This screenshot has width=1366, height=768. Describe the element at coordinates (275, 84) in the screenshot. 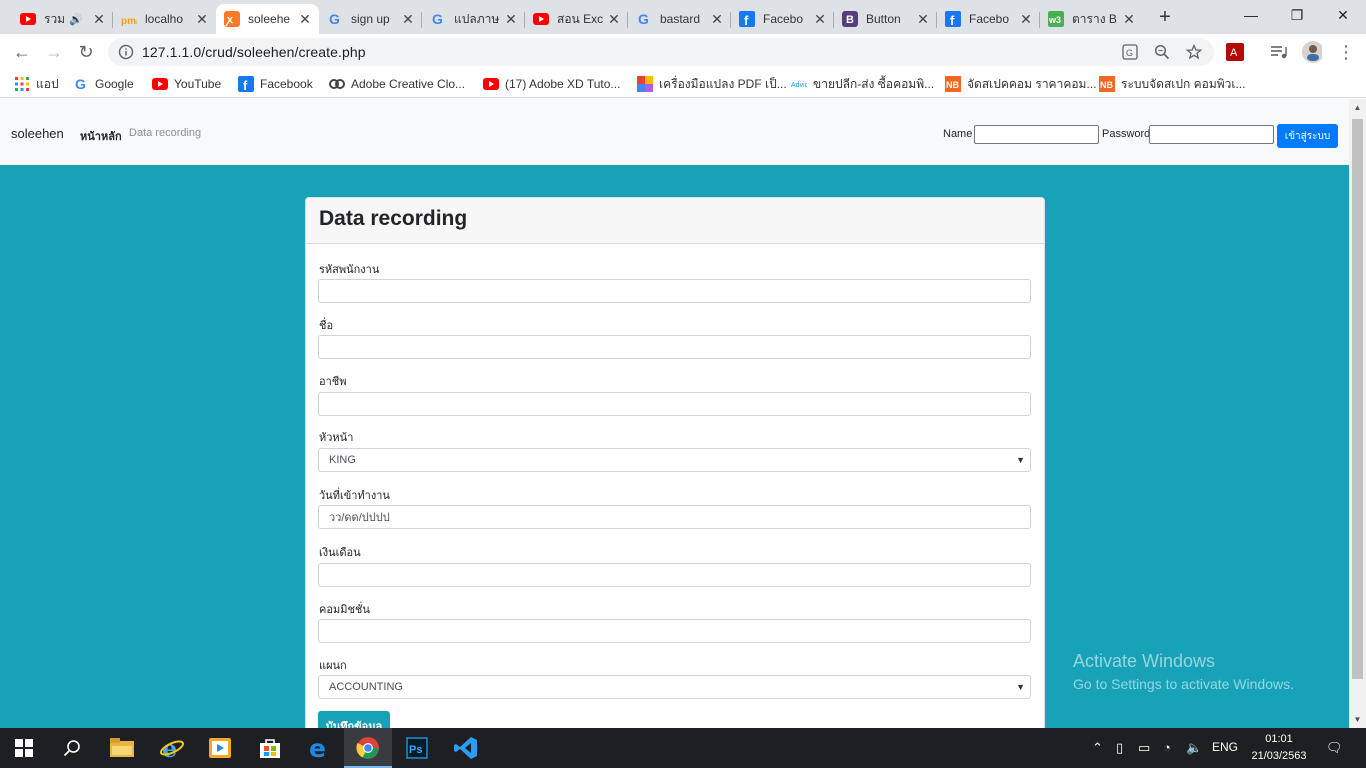

I see `bookmark-item: f Facebook` at that location.